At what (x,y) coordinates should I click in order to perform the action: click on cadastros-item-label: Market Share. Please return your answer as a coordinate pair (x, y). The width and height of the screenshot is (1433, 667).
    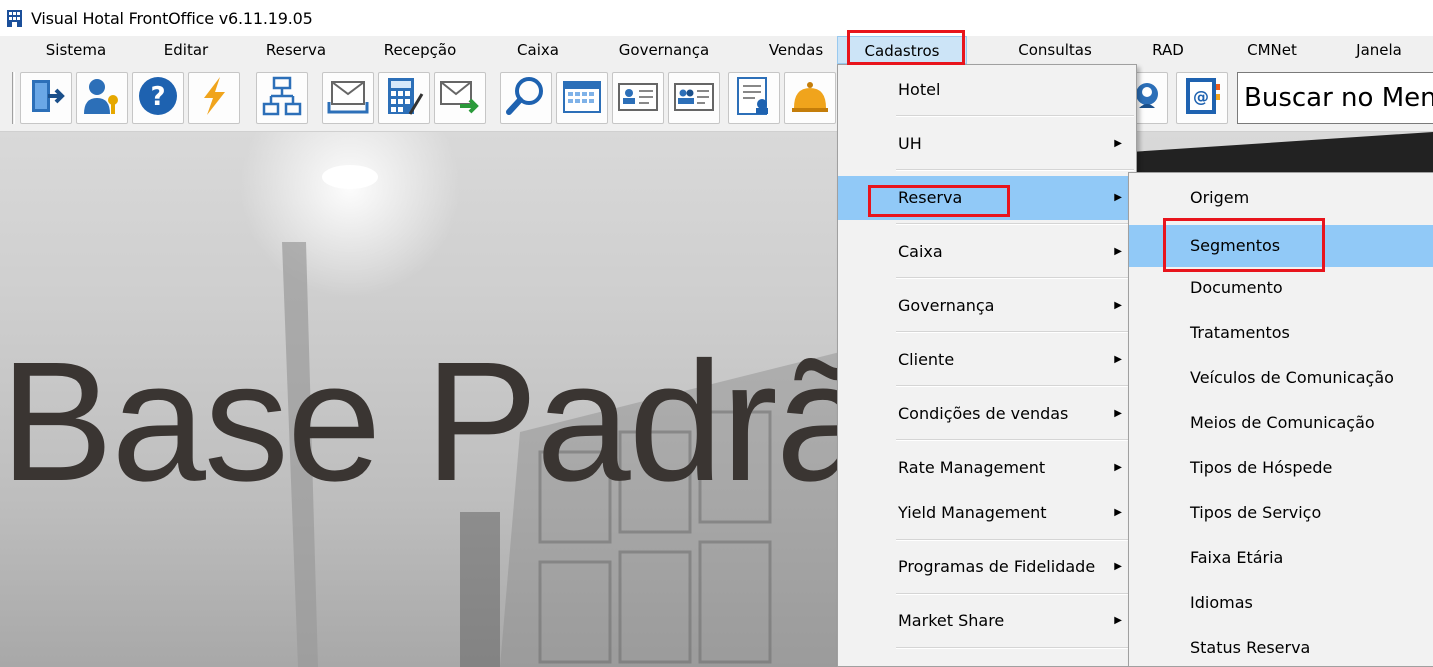
    Looking at the image, I should click on (951, 620).